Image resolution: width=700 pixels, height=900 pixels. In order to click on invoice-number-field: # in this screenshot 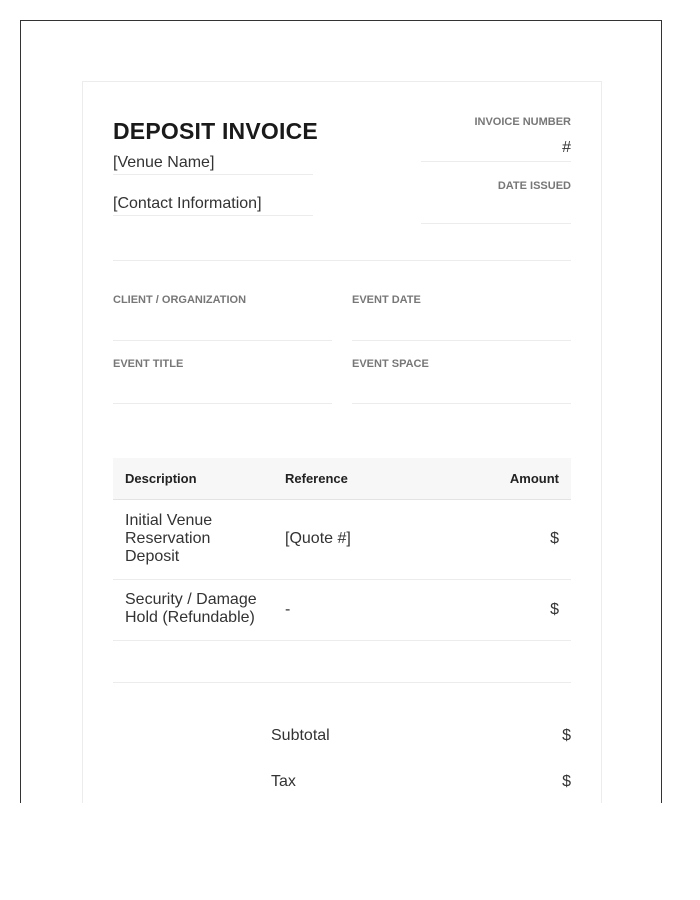, I will do `click(496, 150)`.